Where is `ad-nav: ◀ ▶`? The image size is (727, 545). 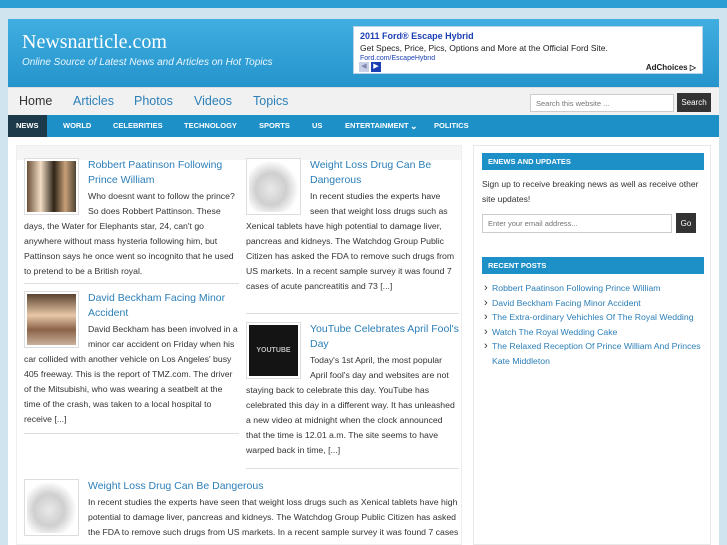 ad-nav: ◀ ▶ is located at coordinates (370, 67).